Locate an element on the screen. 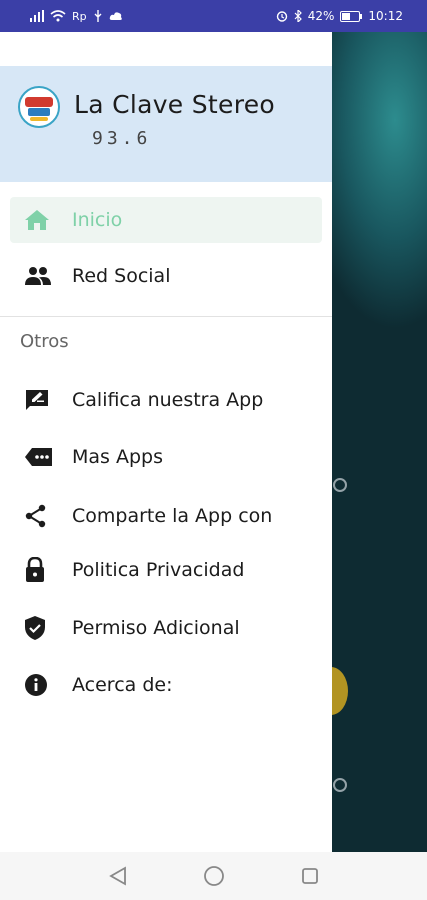  wifi-icon is located at coordinates (58, 16).